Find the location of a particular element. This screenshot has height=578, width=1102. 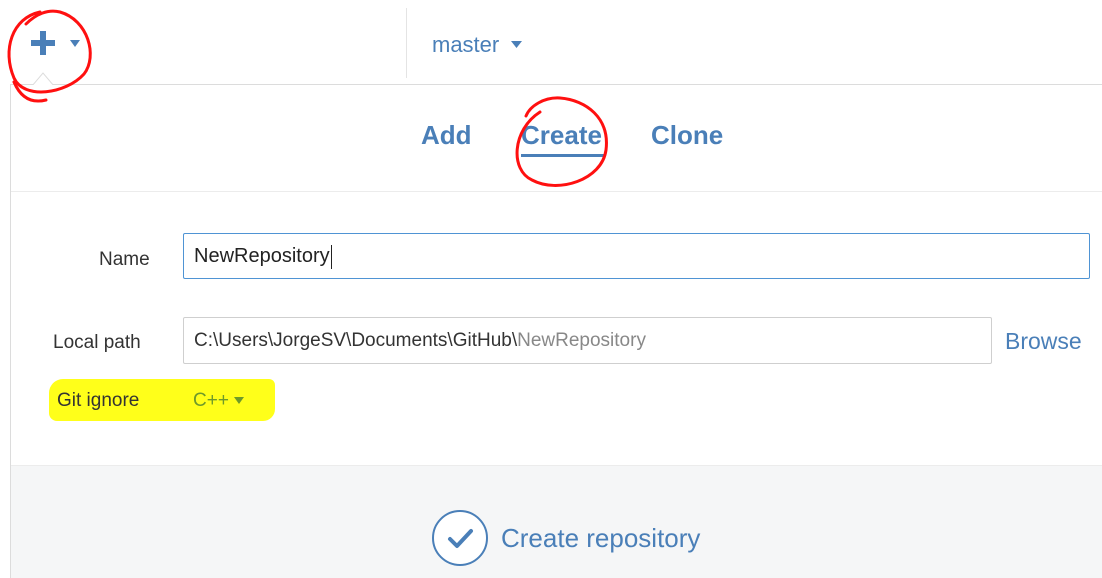

gitignore-highlight: Git ignore C++ is located at coordinates (162, 400).